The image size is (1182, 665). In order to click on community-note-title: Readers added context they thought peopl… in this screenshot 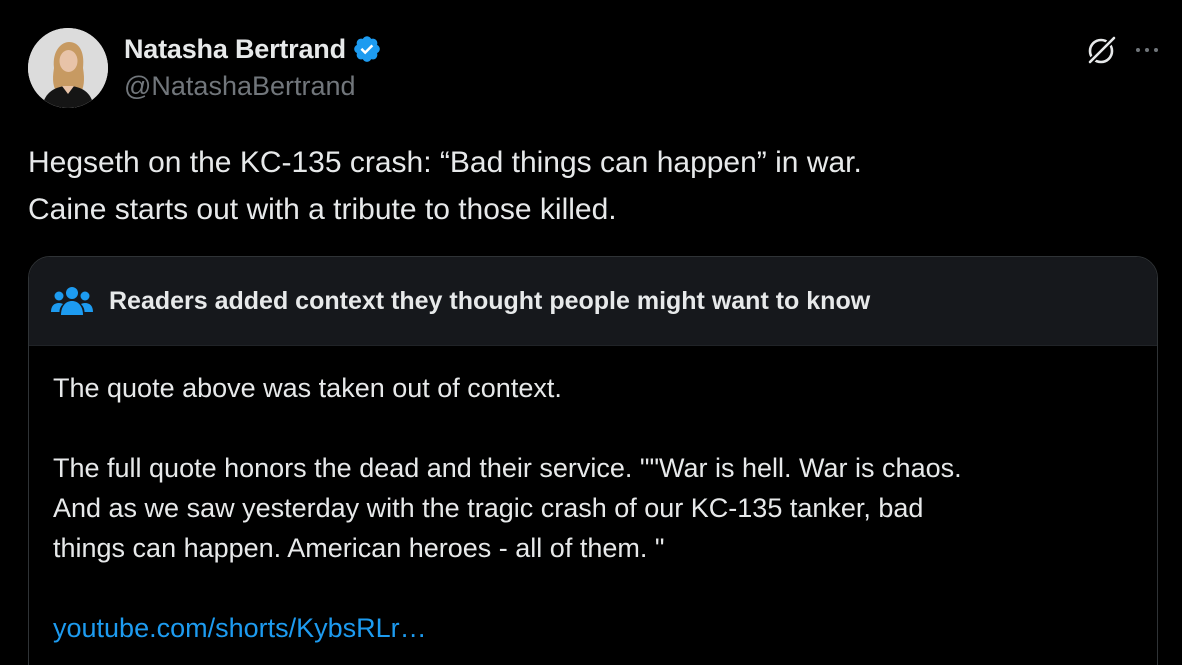, I will do `click(490, 300)`.